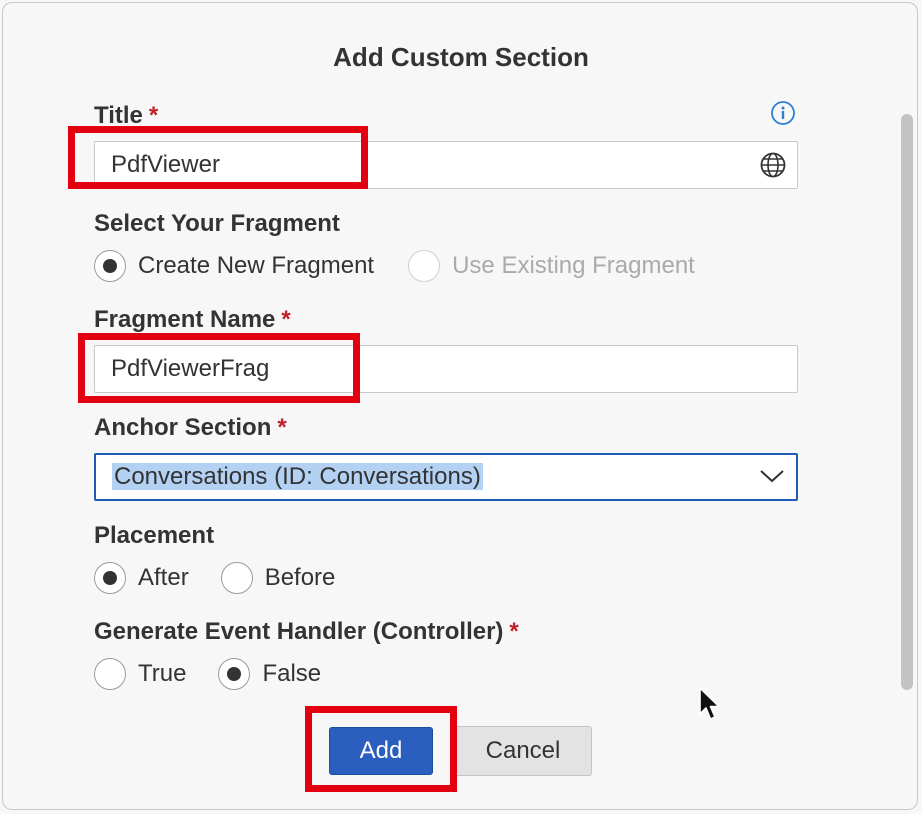  I want to click on fragment-label: Select Your Fragment, so click(217, 223).